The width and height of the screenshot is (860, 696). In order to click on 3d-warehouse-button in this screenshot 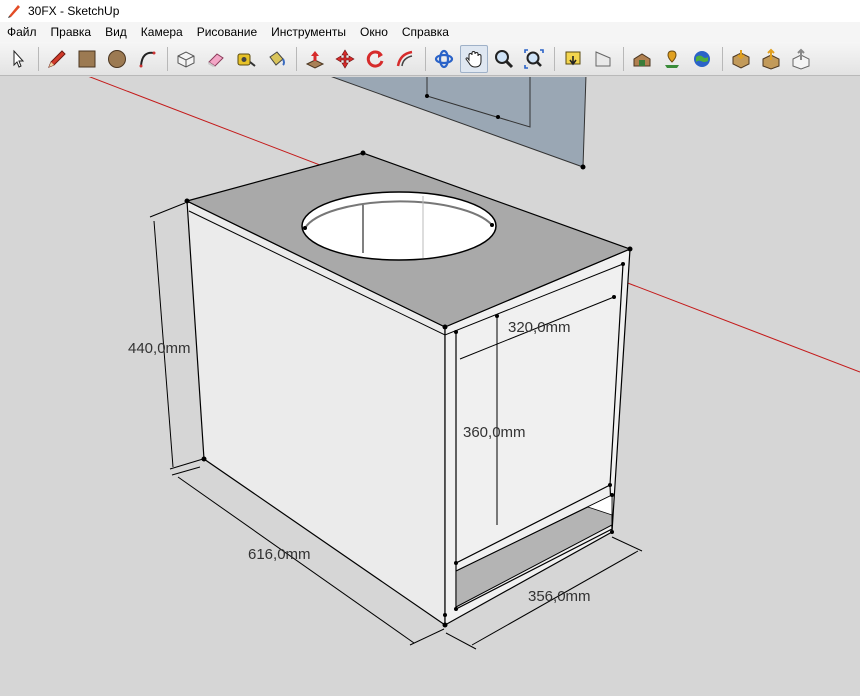, I will do `click(642, 59)`.